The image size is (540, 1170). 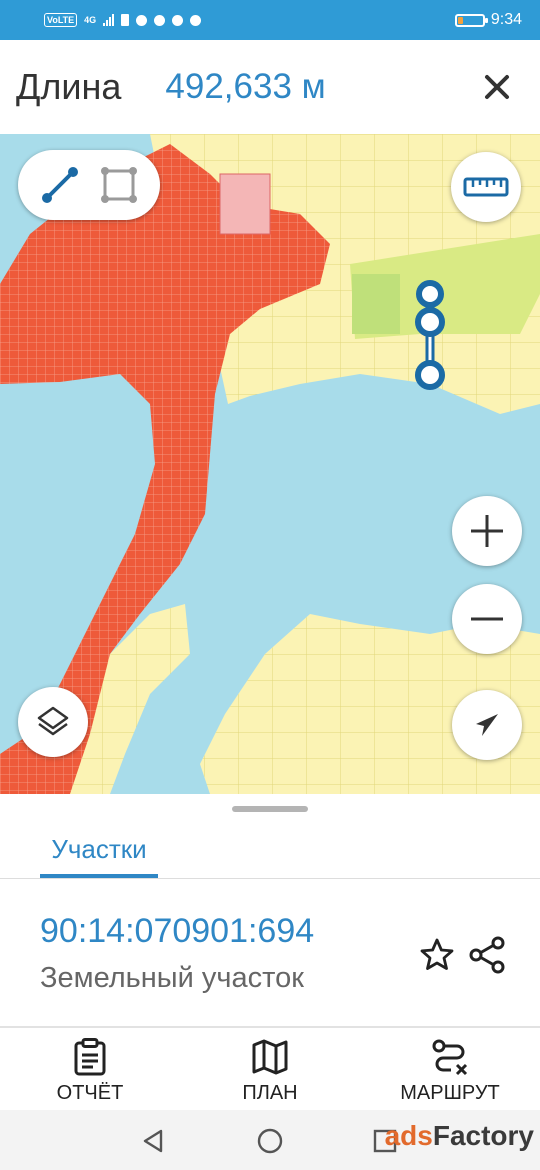 I want to click on sheet-grabber, so click(x=270, y=809).